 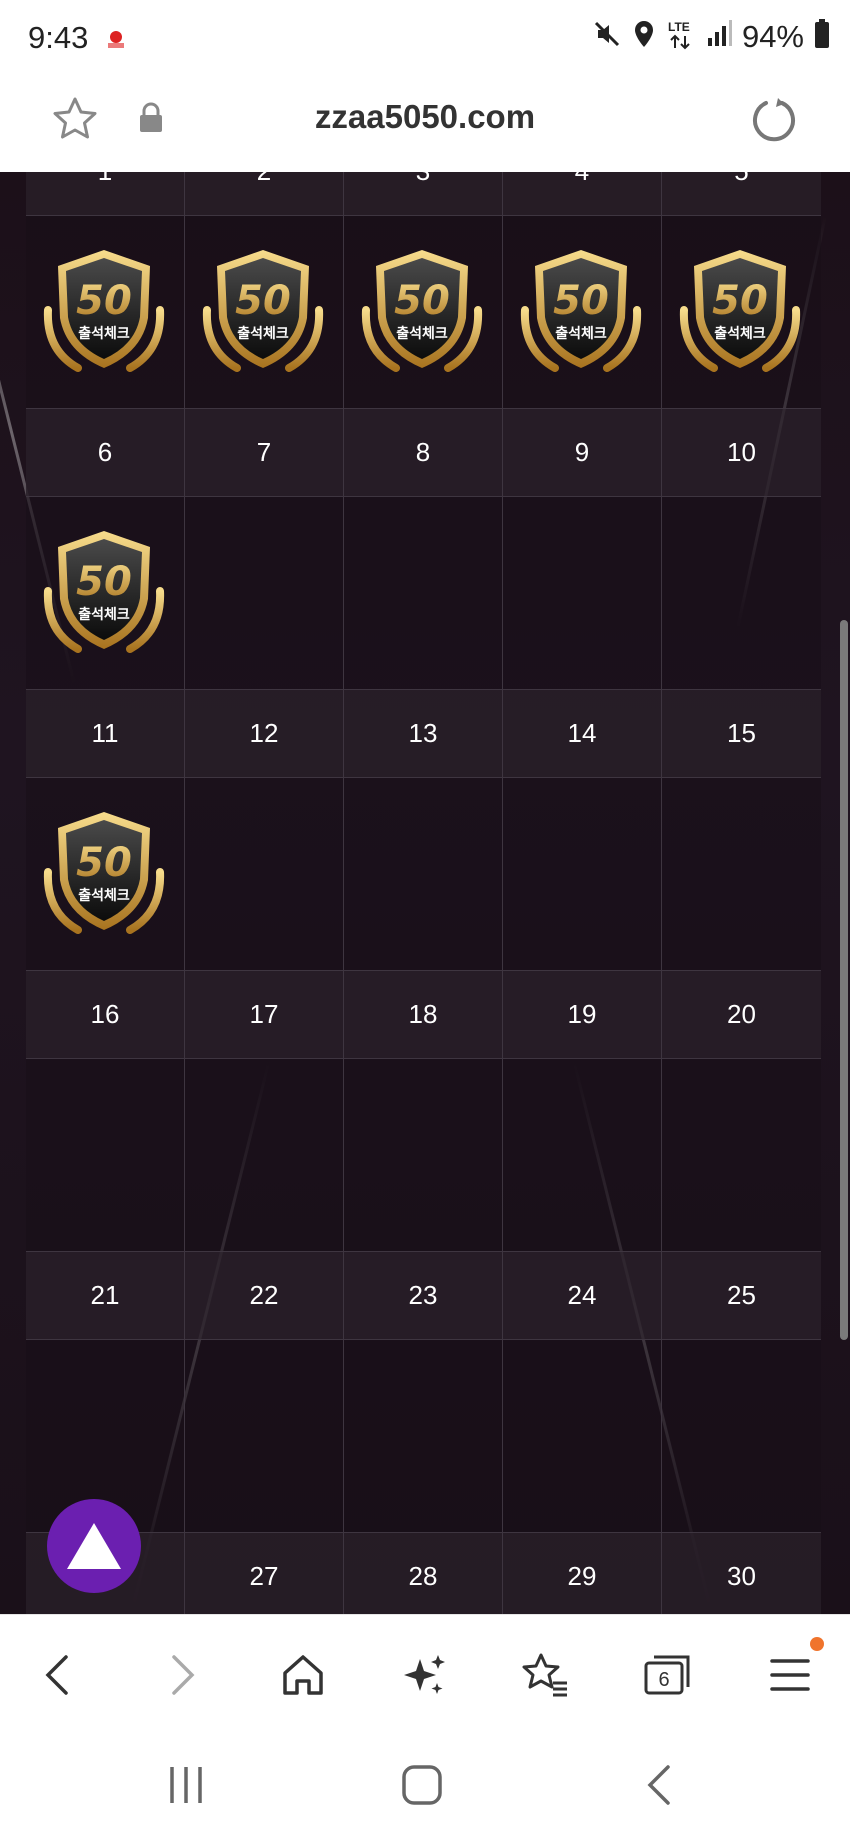 I want to click on calendar-day-number: 21, so click(x=105, y=1296).